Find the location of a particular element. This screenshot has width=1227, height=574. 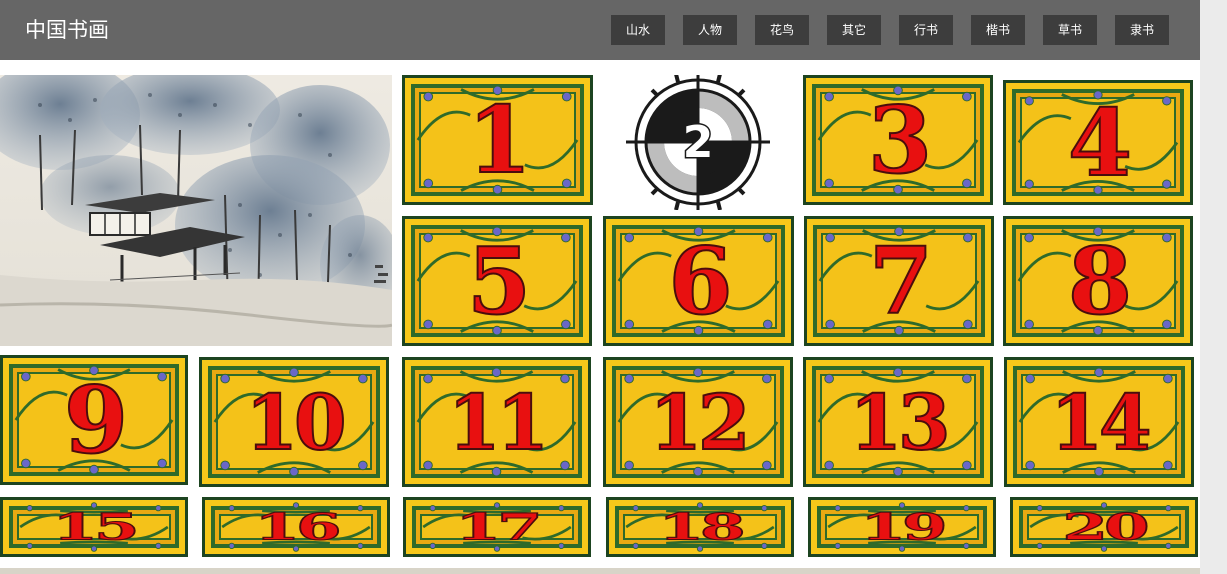

tile-number: 20 is located at coordinates (1105, 527).